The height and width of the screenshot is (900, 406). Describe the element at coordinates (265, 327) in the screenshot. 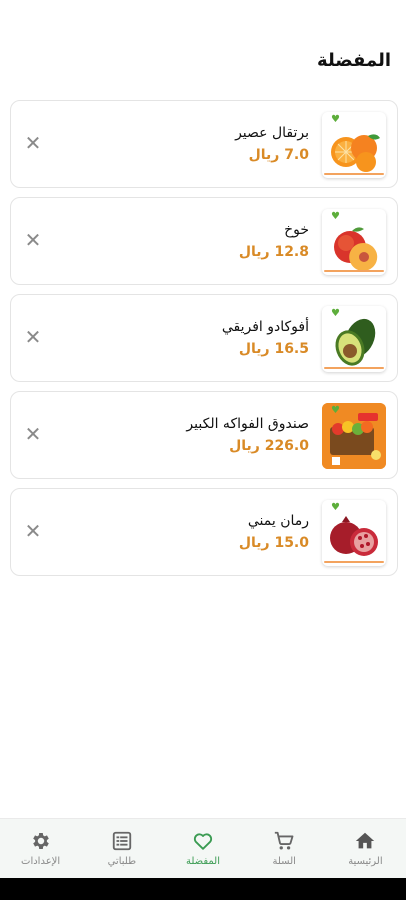

I see `item-name: أفوكادو افريقي` at that location.